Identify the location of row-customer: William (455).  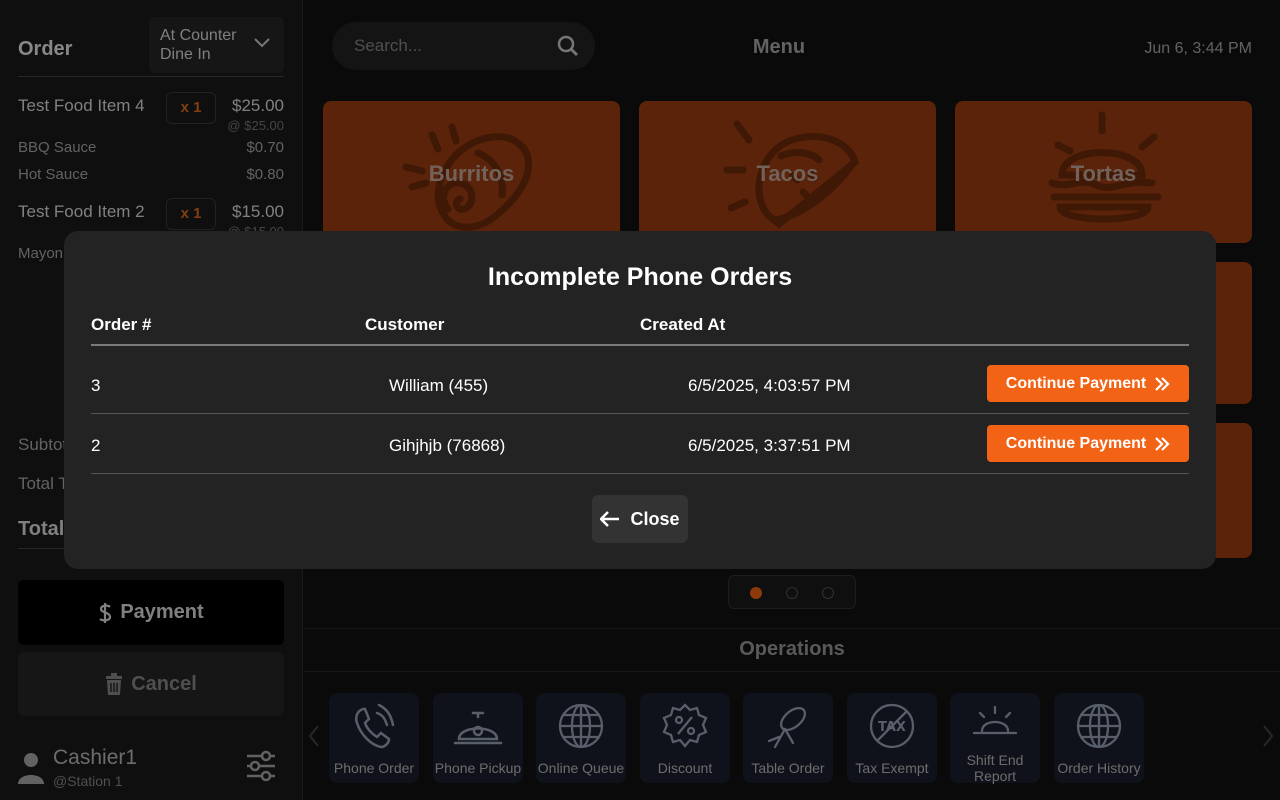
(439, 385).